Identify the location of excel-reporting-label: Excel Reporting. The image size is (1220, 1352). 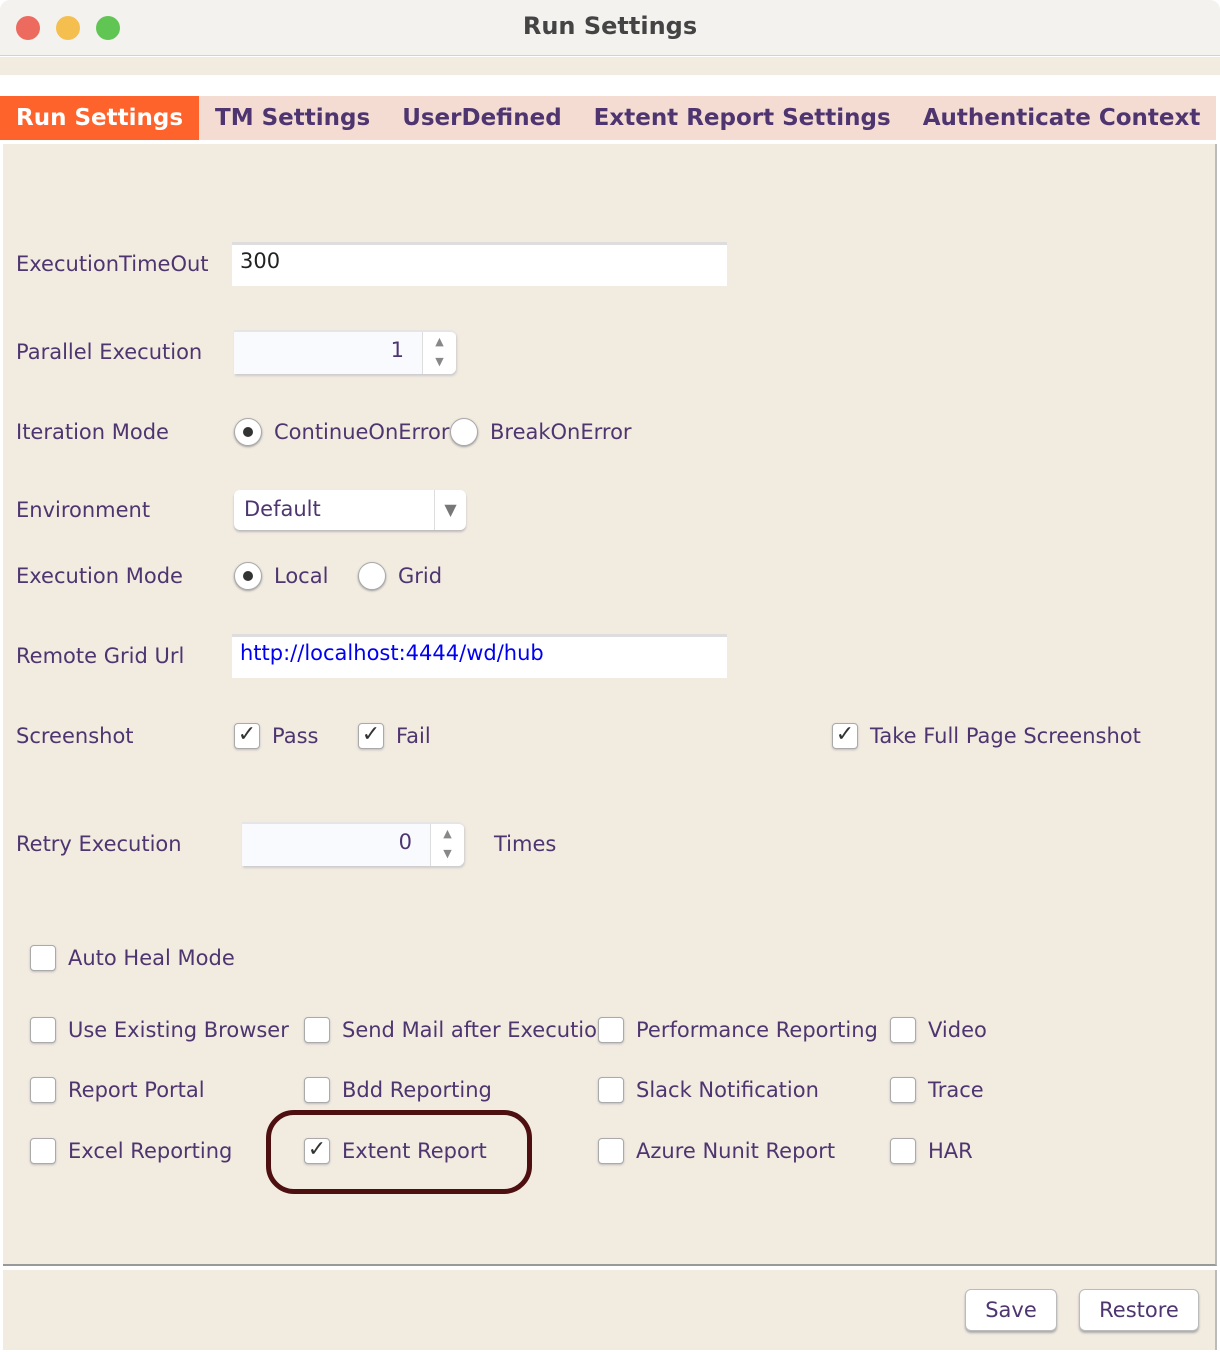
(150, 1151).